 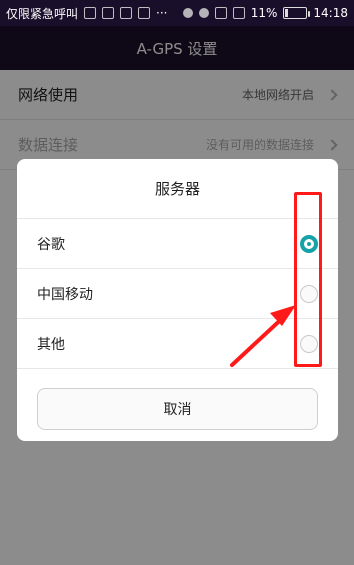 I want to click on battery-percent: 11%, so click(x=264, y=13).